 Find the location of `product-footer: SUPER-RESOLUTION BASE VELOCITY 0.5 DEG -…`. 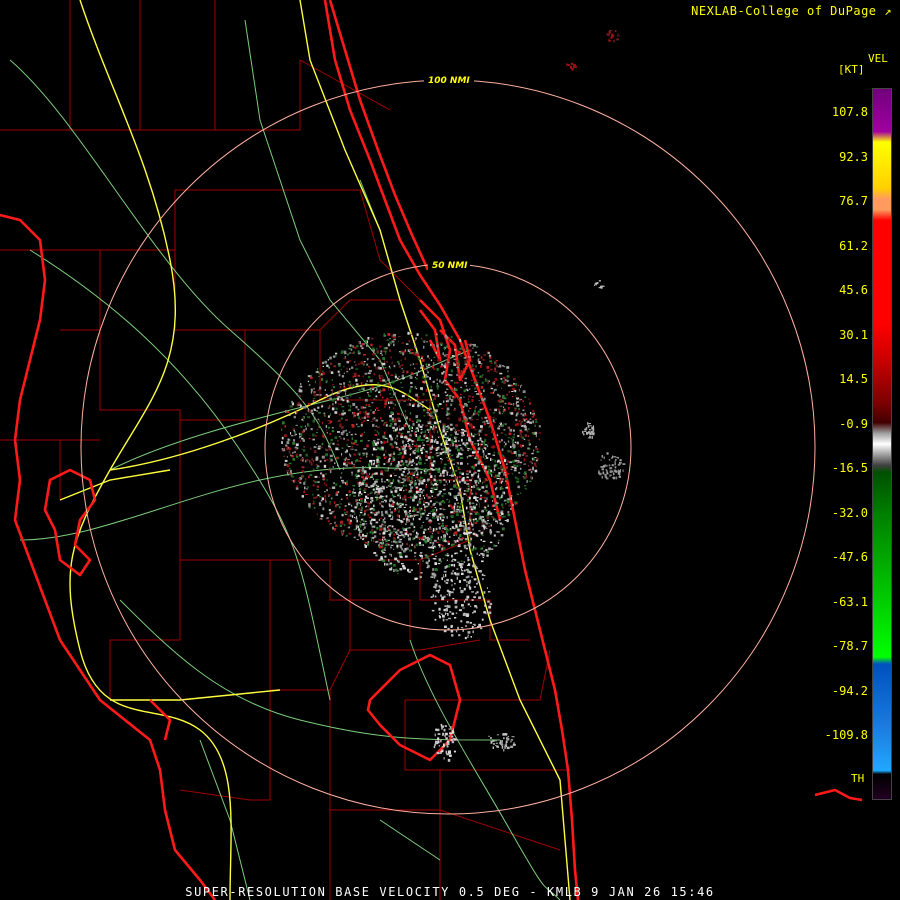

product-footer: SUPER-RESOLUTION BASE VELOCITY 0.5 DEG -… is located at coordinates (450, 892).